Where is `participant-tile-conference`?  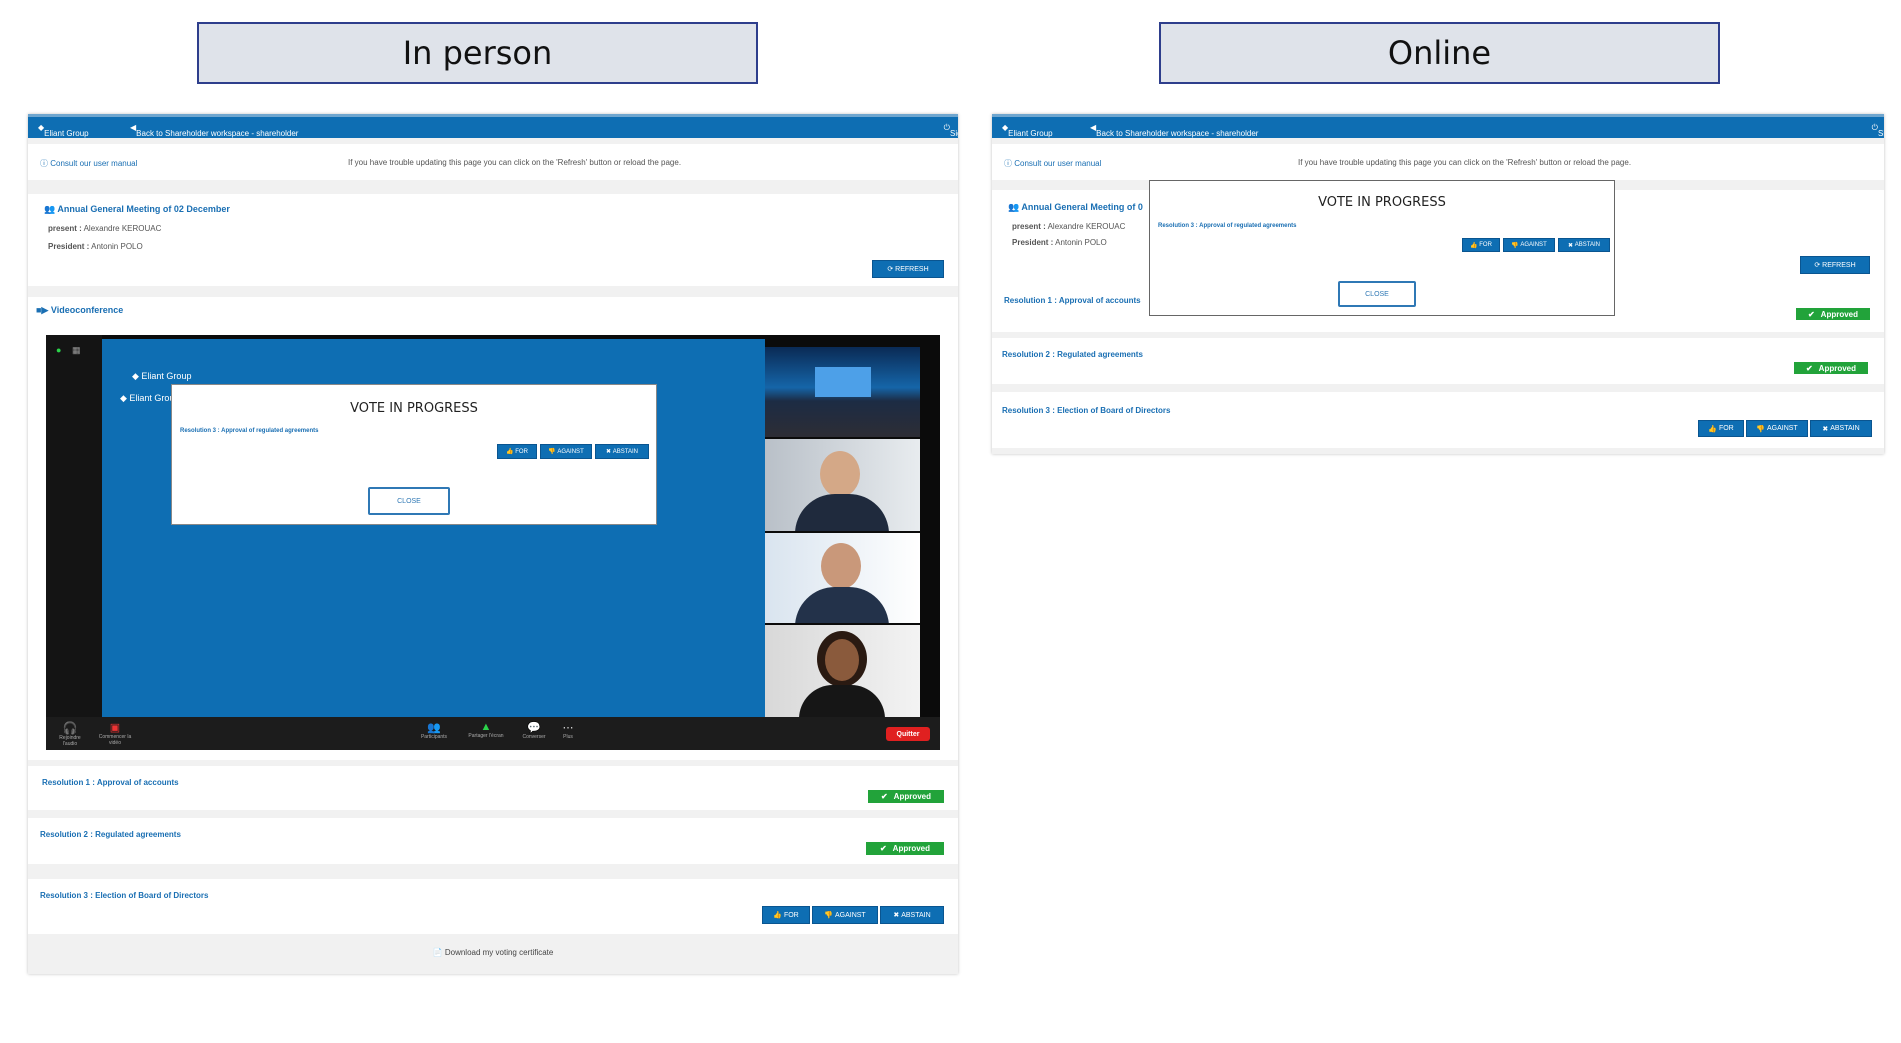 participant-tile-conference is located at coordinates (842, 392).